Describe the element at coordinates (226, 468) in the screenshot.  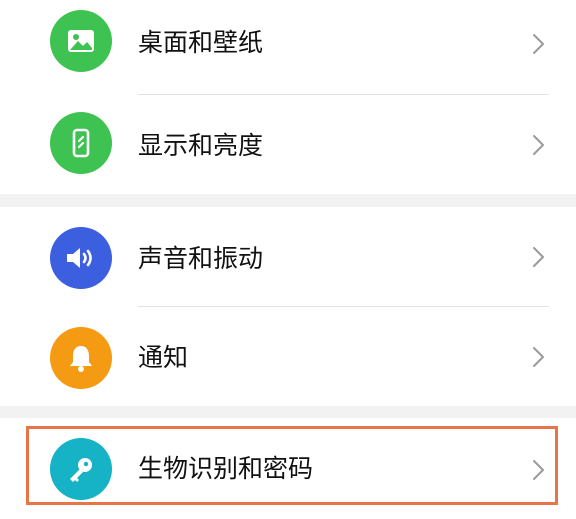
I see `settings-item-label: 生物识别和密码` at that location.